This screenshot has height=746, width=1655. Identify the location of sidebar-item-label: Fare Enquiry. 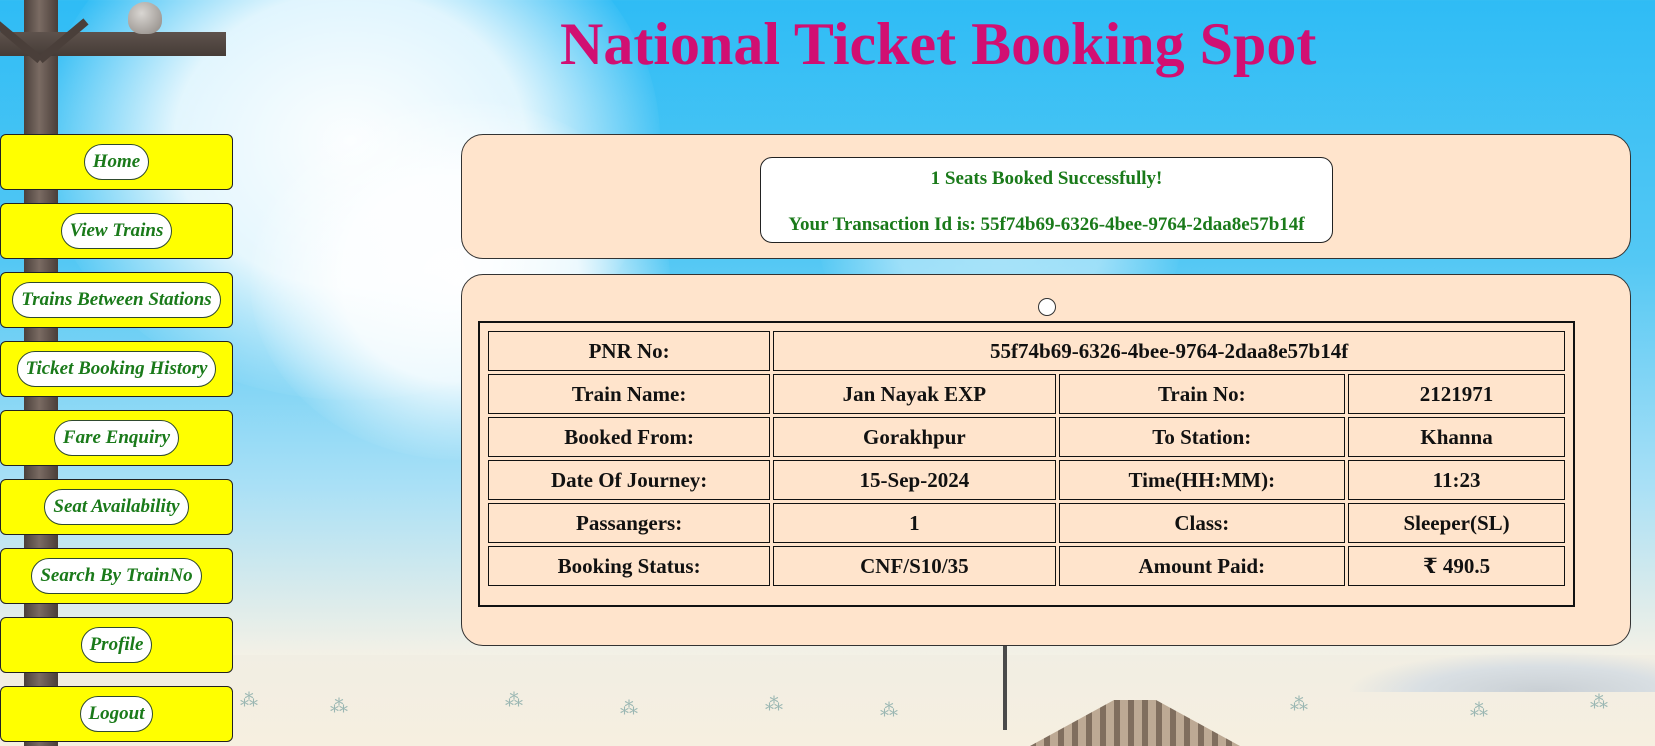
(116, 438).